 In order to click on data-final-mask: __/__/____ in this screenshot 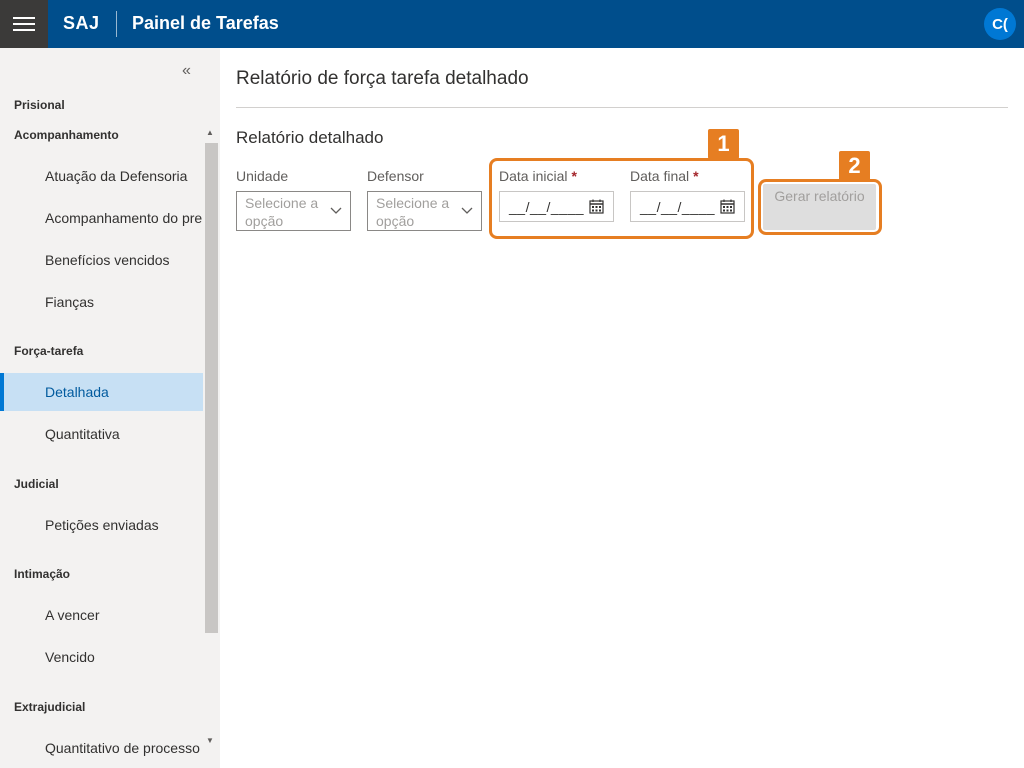, I will do `click(678, 207)`.